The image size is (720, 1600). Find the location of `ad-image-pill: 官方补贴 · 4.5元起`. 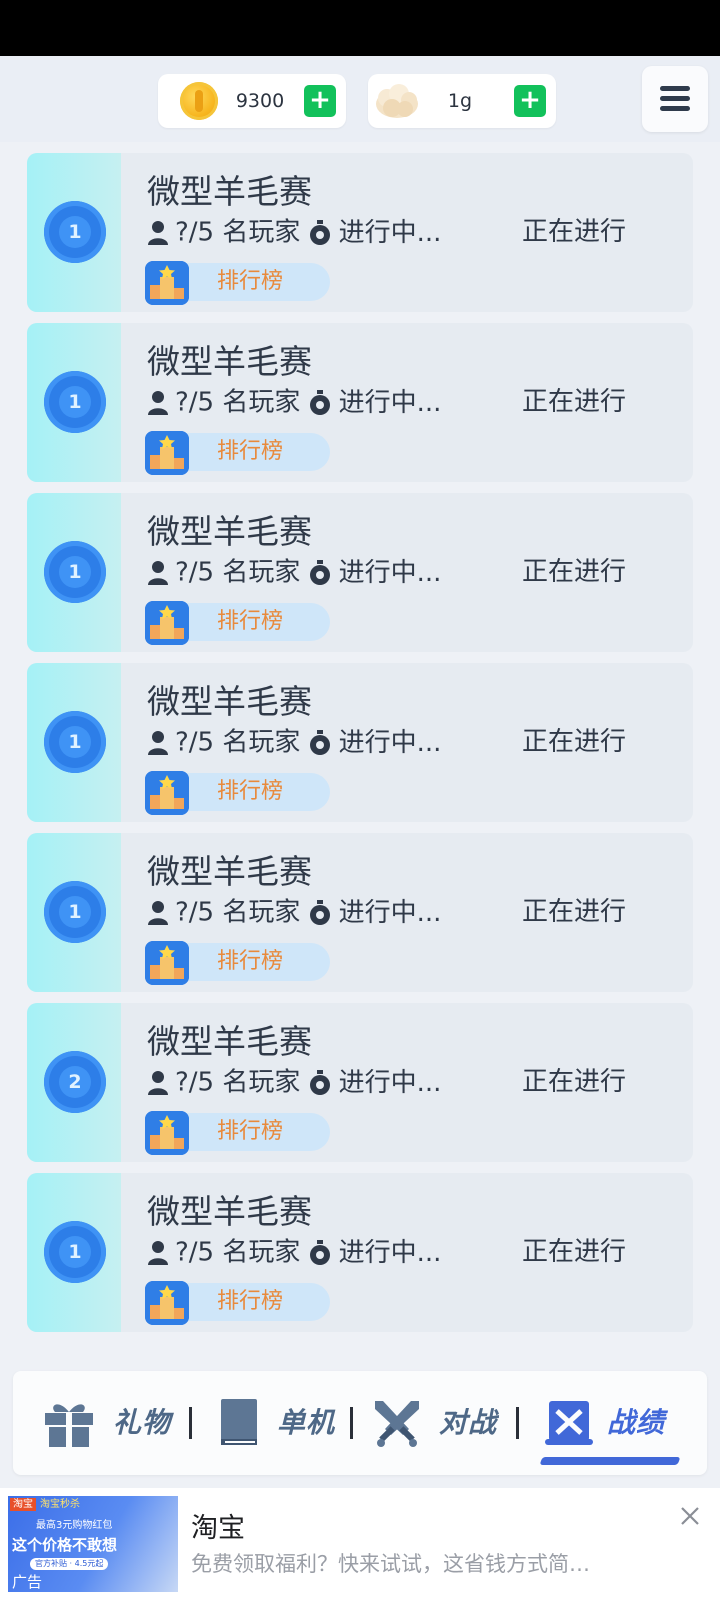

ad-image-pill: 官方补贴 · 4.5元起 is located at coordinates (69, 1564).